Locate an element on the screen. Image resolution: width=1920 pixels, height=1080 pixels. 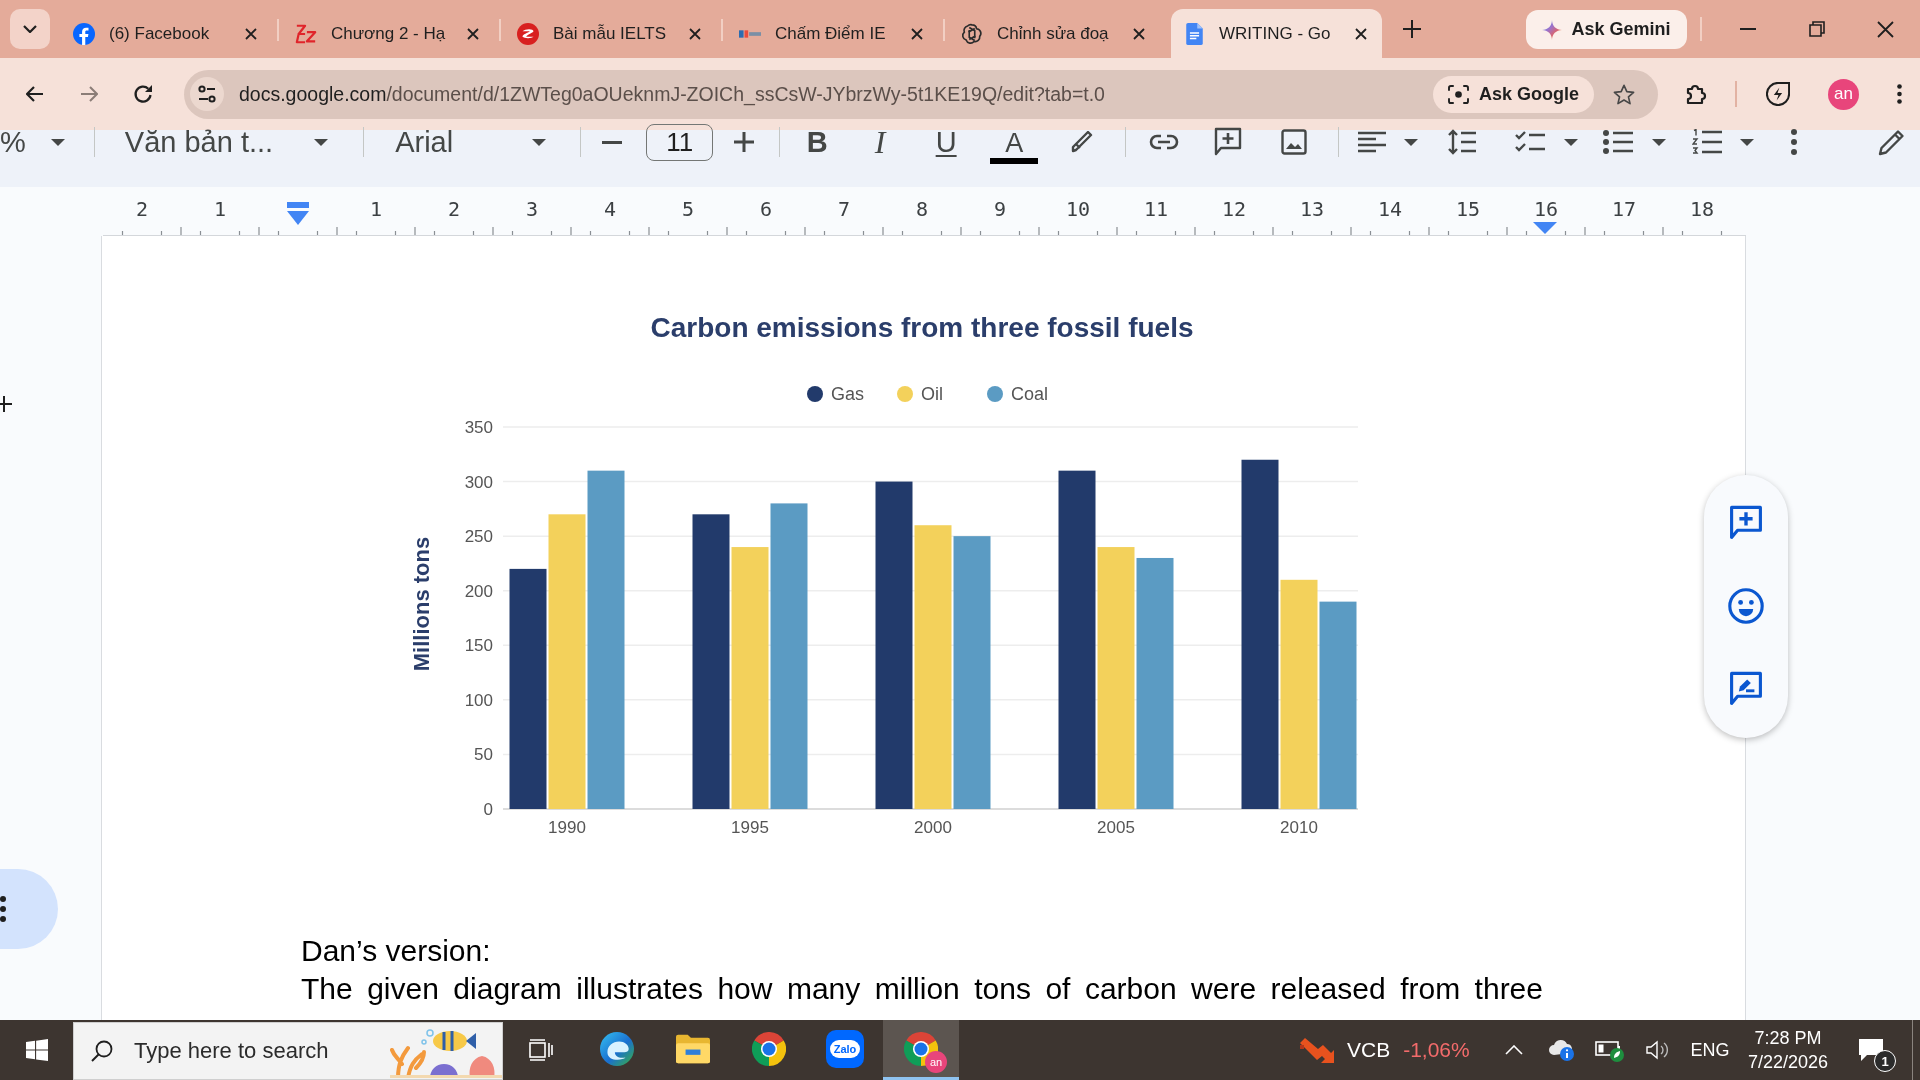
italic-button: I is located at coordinates (880, 142).